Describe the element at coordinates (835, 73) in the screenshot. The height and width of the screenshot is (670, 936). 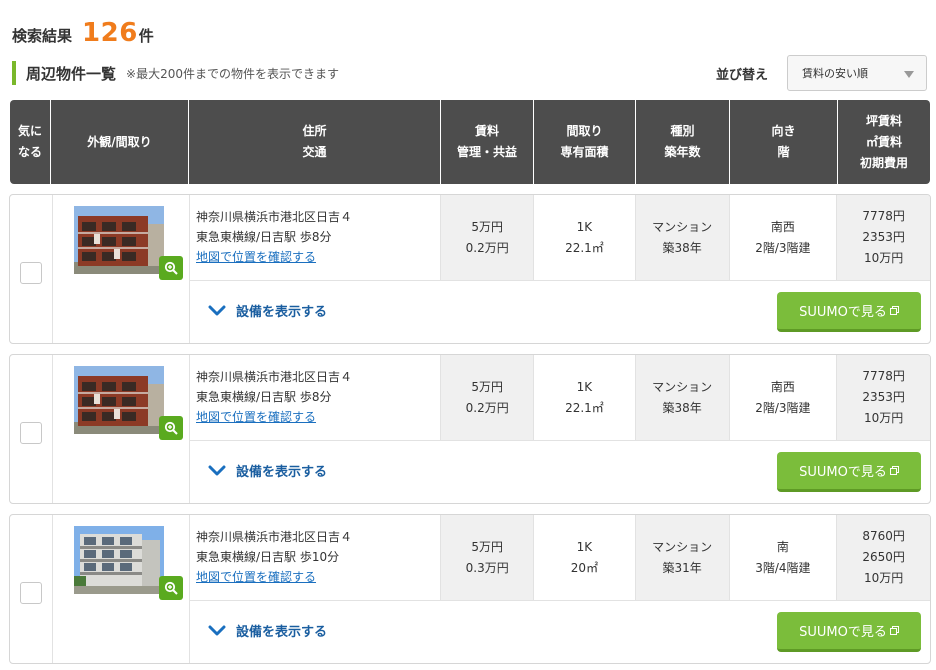
I see `sort-selected-value: 賃料の安い順` at that location.